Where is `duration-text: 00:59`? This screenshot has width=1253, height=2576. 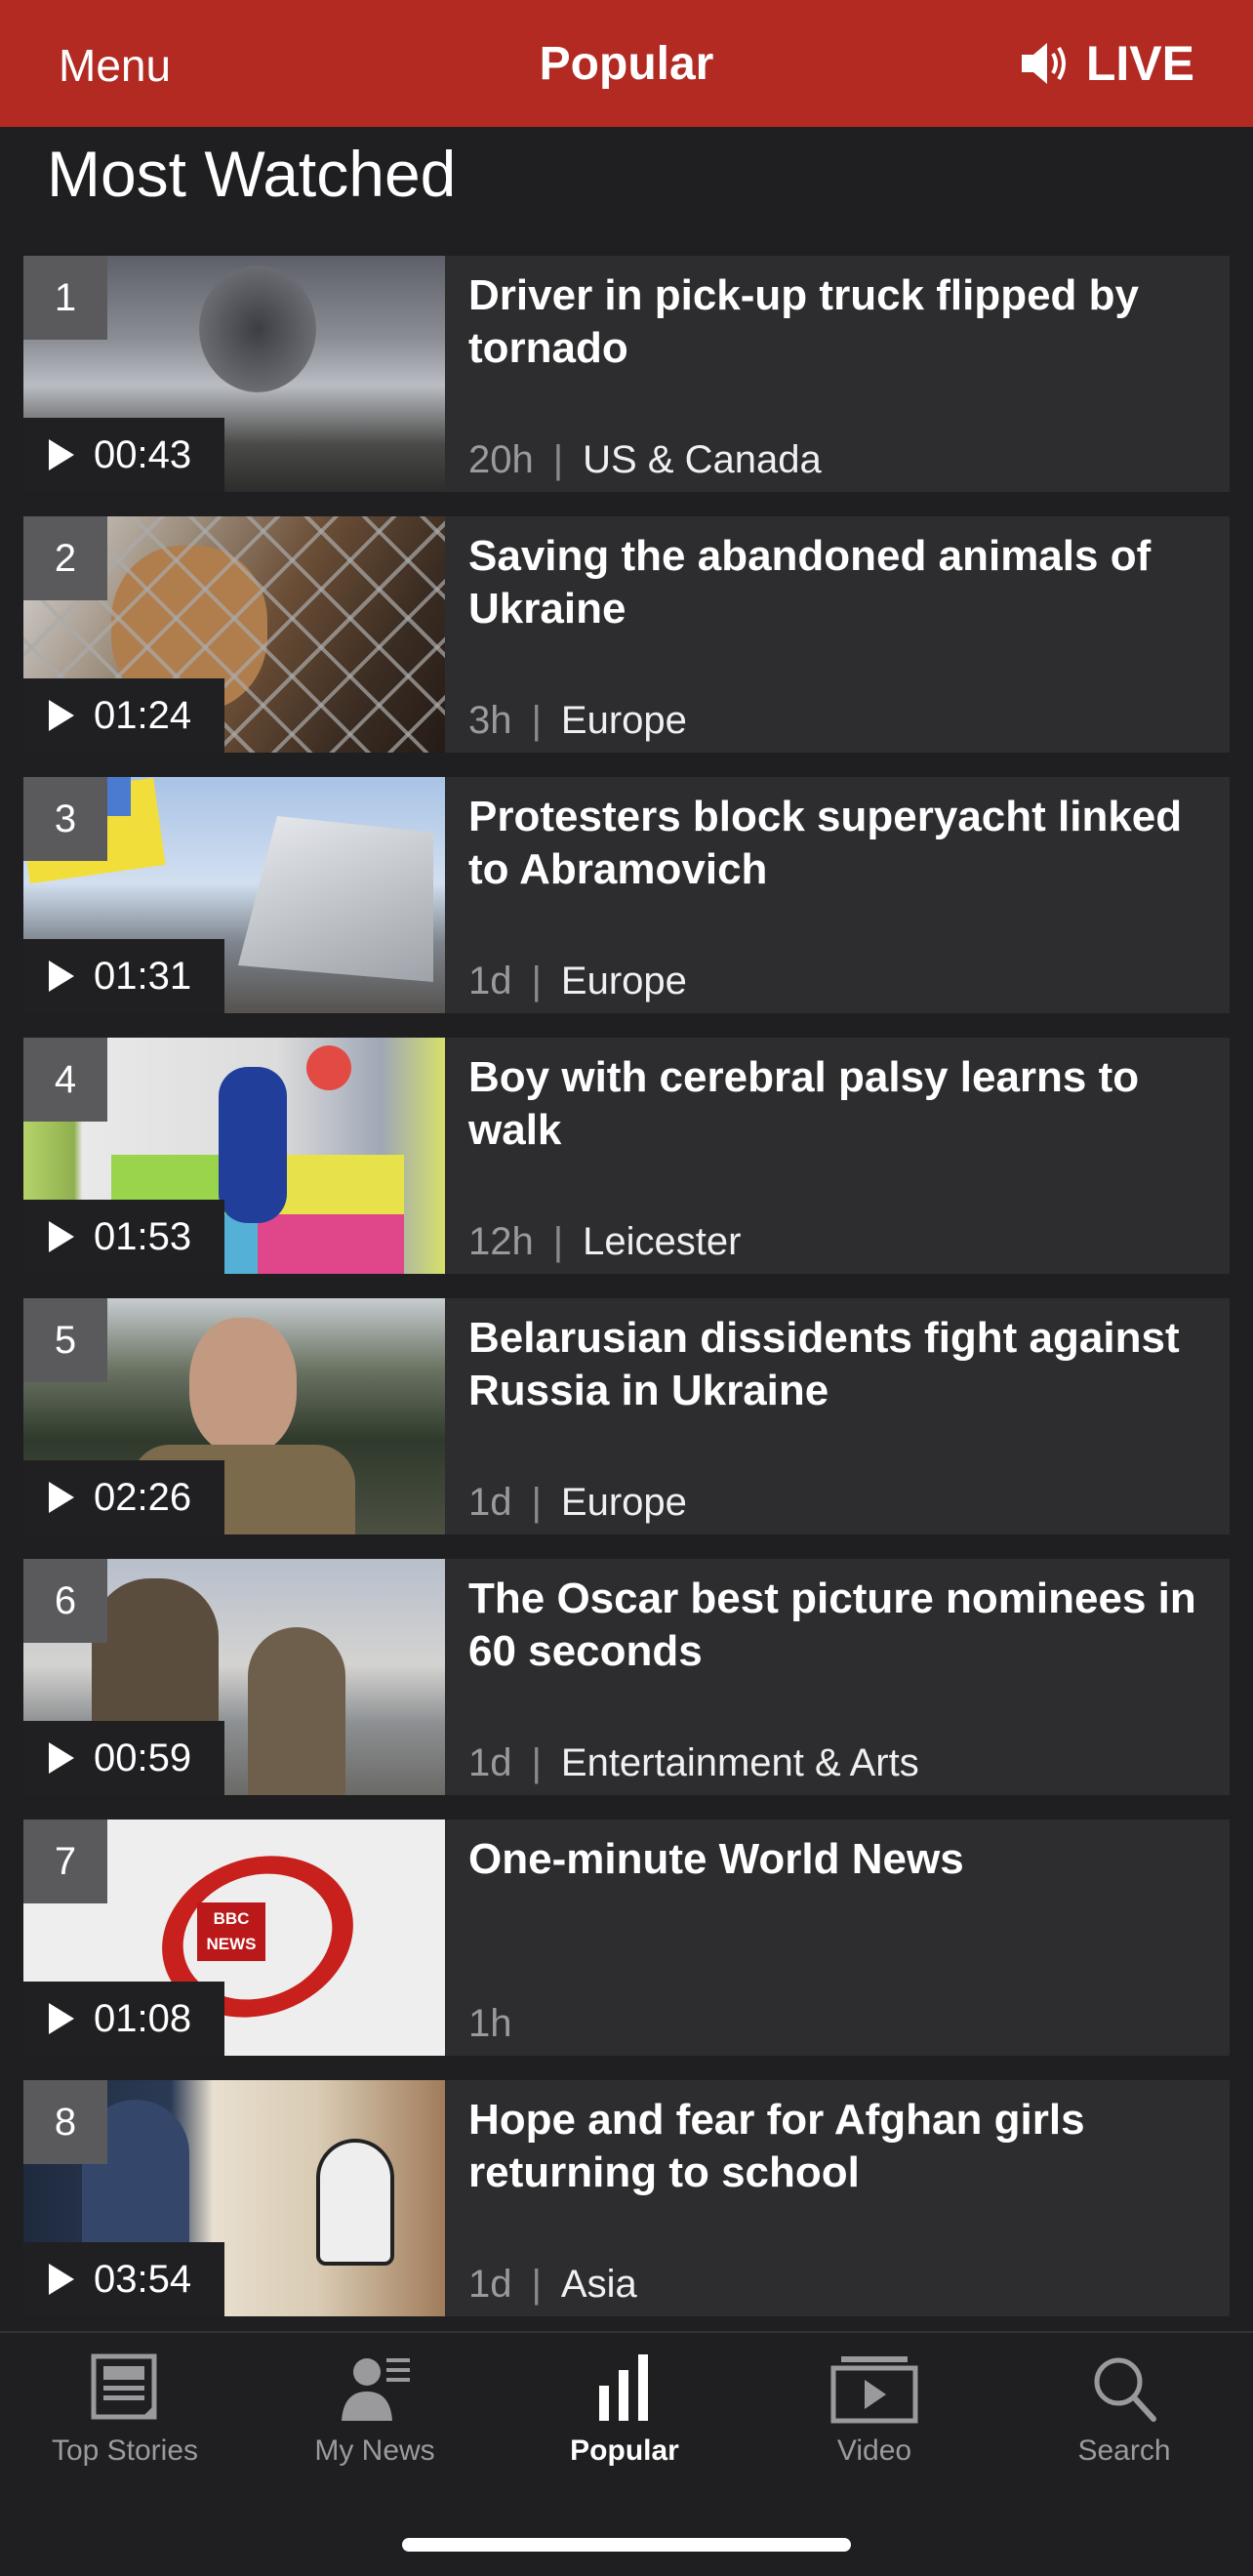
duration-text: 00:59 is located at coordinates (143, 1757).